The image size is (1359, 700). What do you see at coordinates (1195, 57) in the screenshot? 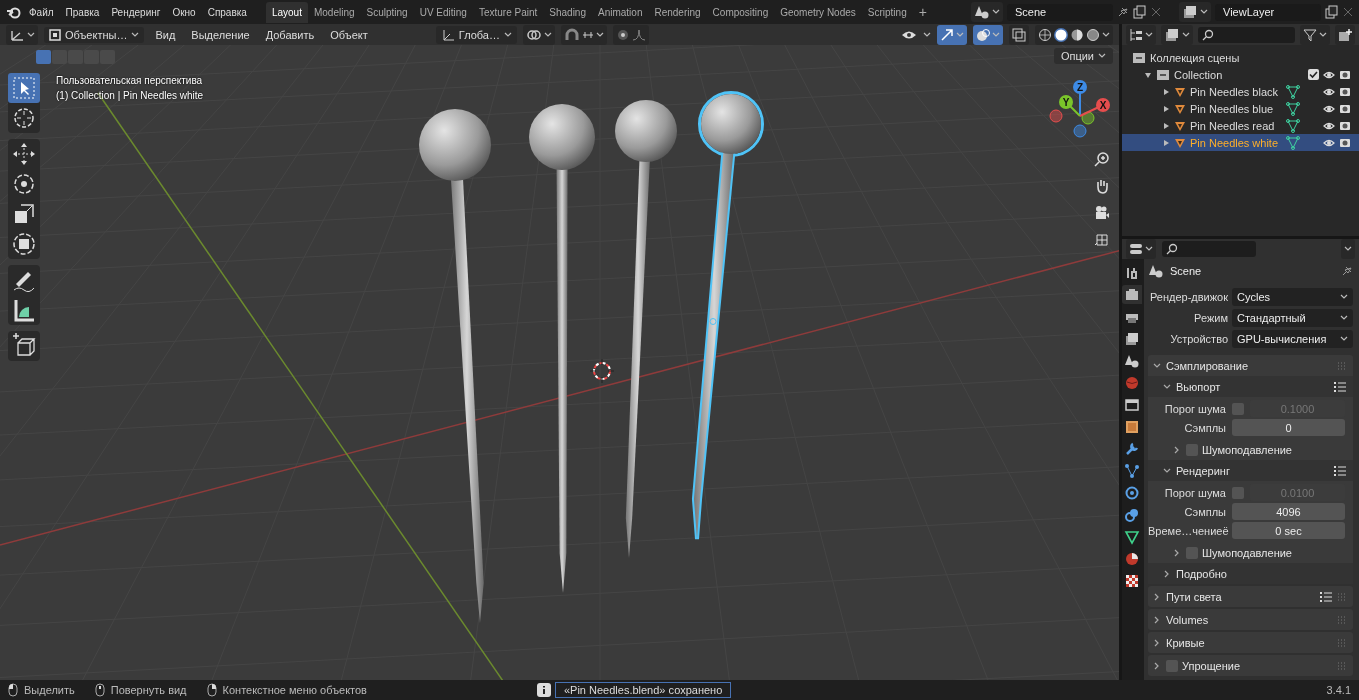
I see `outliner-item: Коллекция сцены` at bounding box center [1195, 57].